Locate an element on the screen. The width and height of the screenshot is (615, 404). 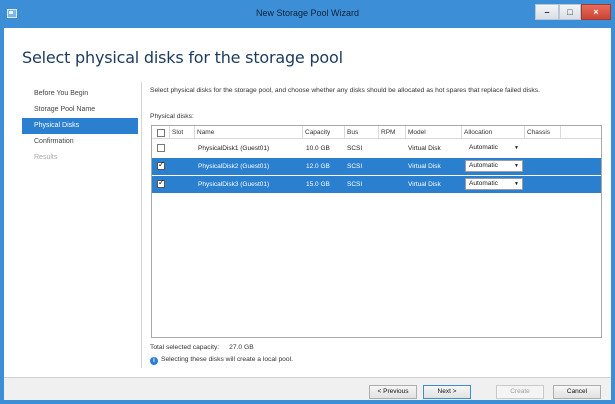
name-cell: PhysicalDisk2 (Guest01) is located at coordinates (234, 166).